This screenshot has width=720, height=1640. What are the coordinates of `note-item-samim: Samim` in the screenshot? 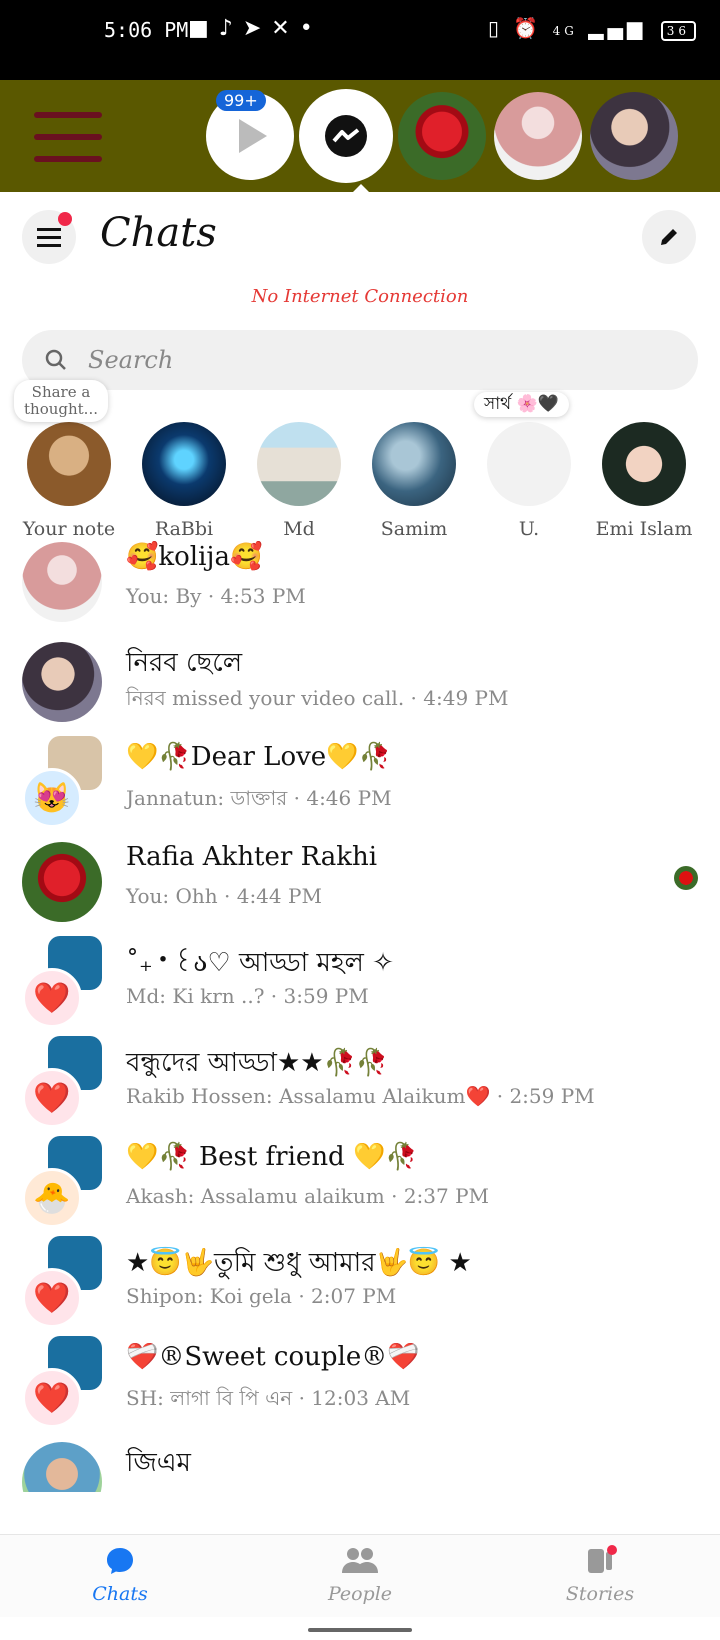 It's located at (414, 481).